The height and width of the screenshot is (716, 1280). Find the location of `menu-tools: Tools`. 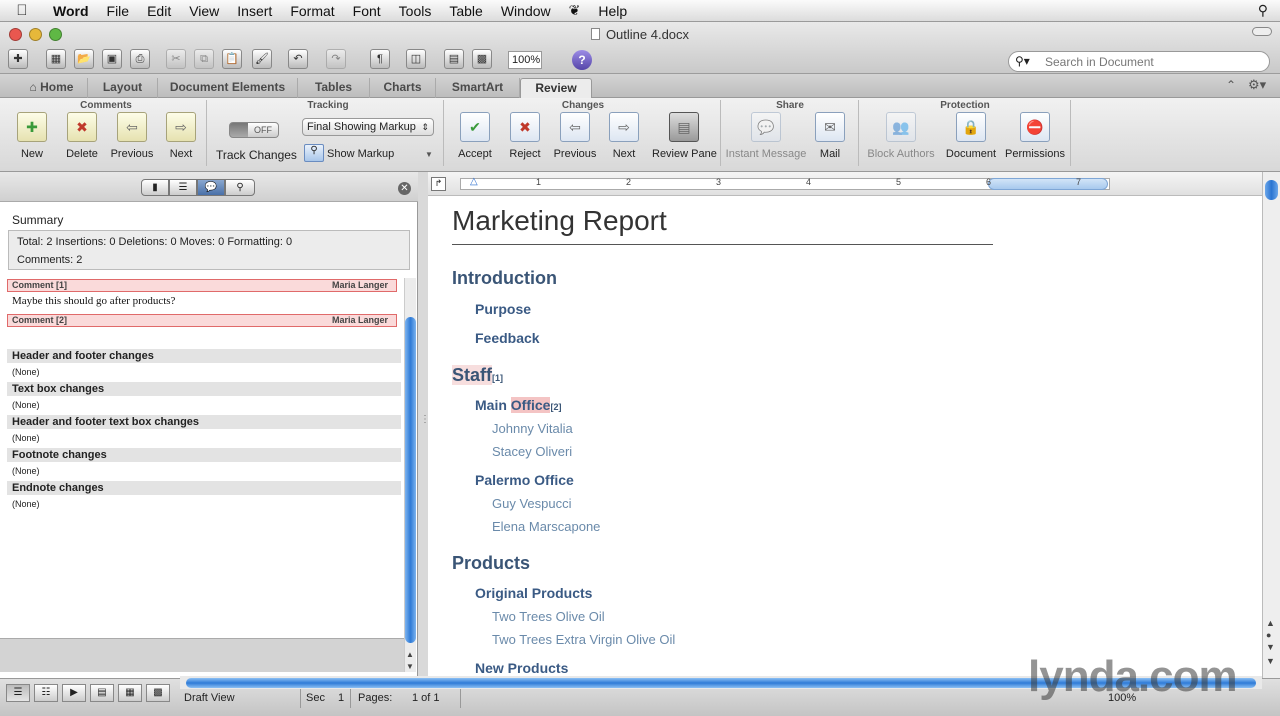

menu-tools: Tools is located at coordinates (415, 11).